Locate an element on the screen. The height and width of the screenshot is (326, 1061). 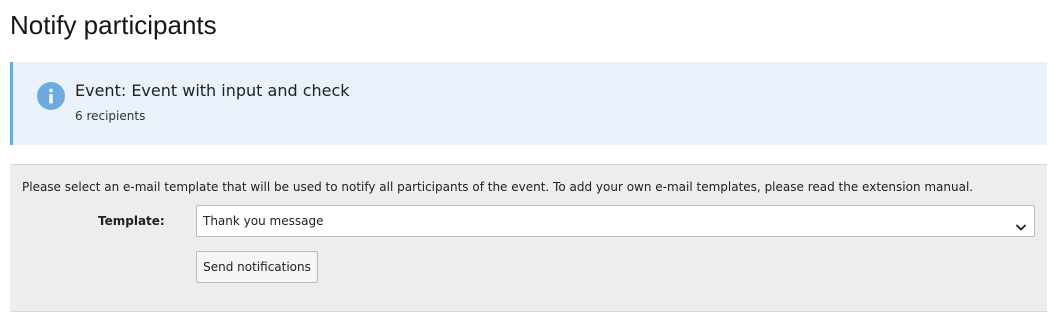
recipient-count: 6 recipients is located at coordinates (110, 116).